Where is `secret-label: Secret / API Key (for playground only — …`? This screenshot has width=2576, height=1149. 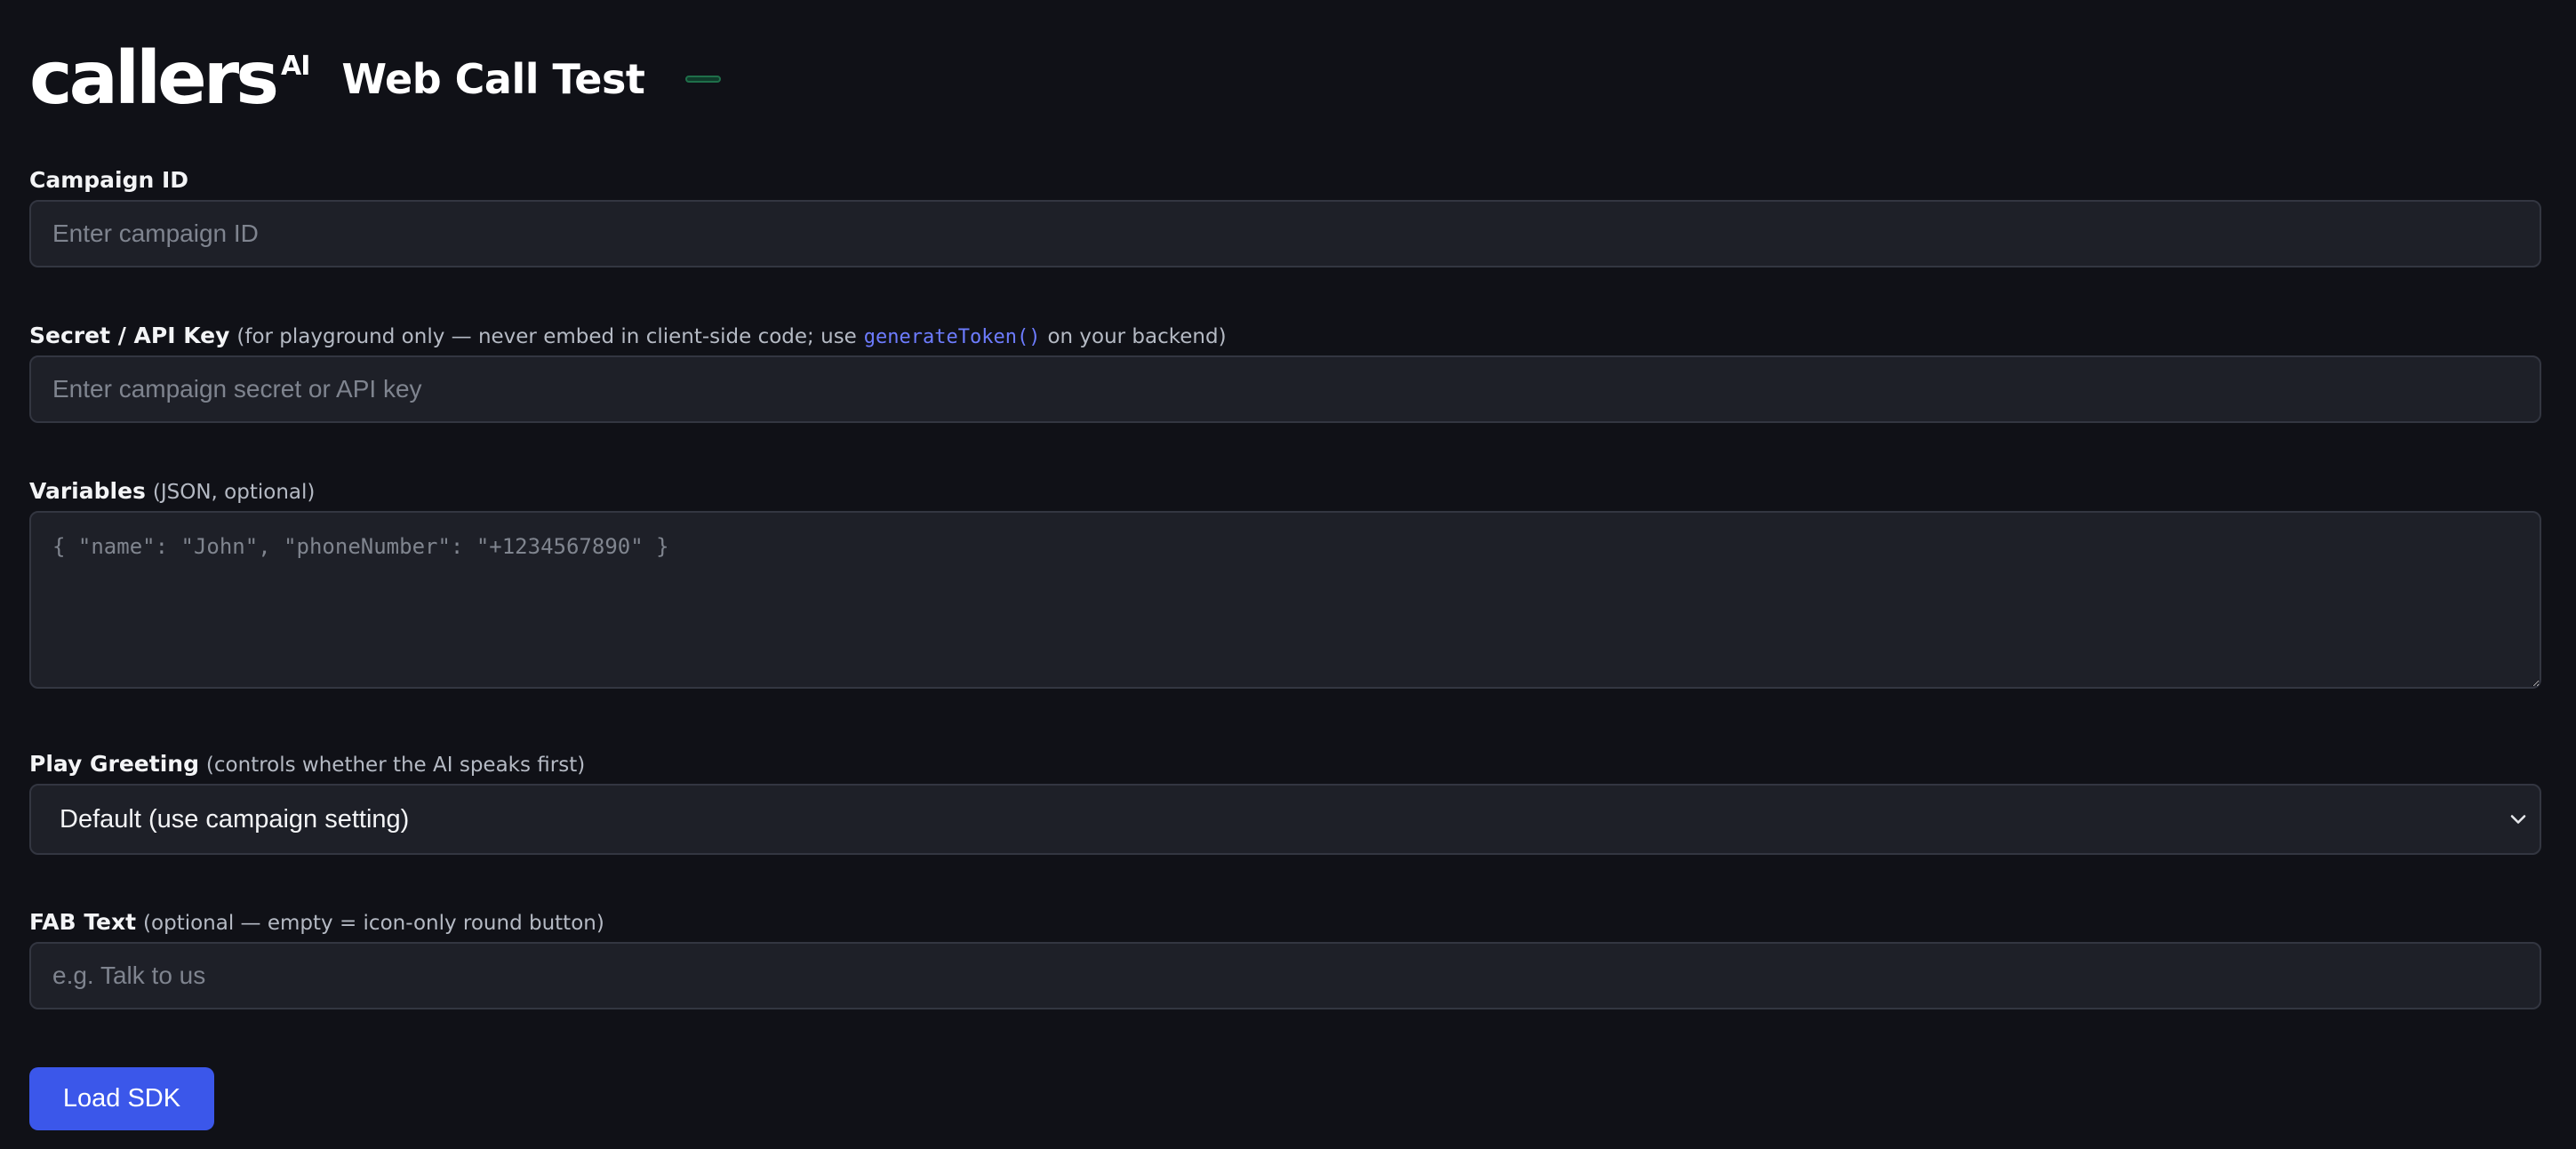
secret-label: Secret / API Key (for playground only — … is located at coordinates (1285, 335).